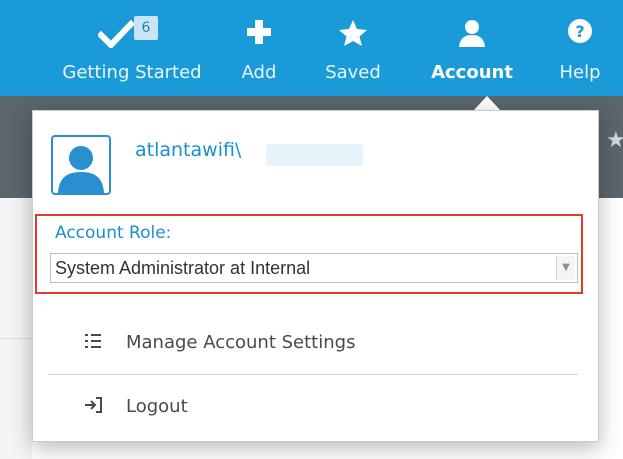 This screenshot has height=459, width=623. I want to click on logout-icon, so click(93, 405).